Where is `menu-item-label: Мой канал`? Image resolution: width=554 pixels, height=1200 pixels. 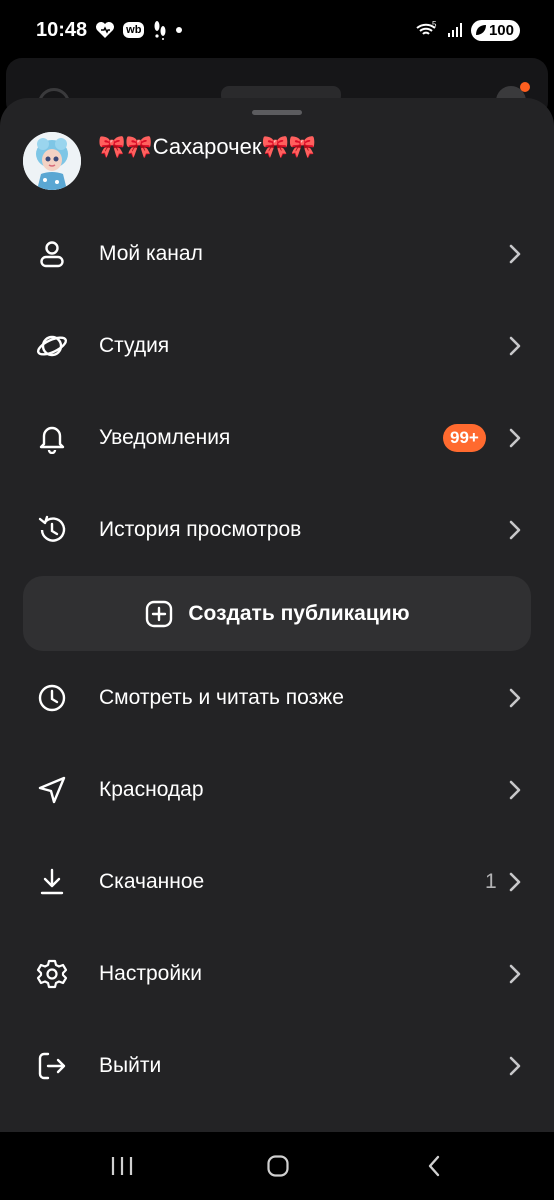
menu-item-label: Мой канал is located at coordinates (151, 253).